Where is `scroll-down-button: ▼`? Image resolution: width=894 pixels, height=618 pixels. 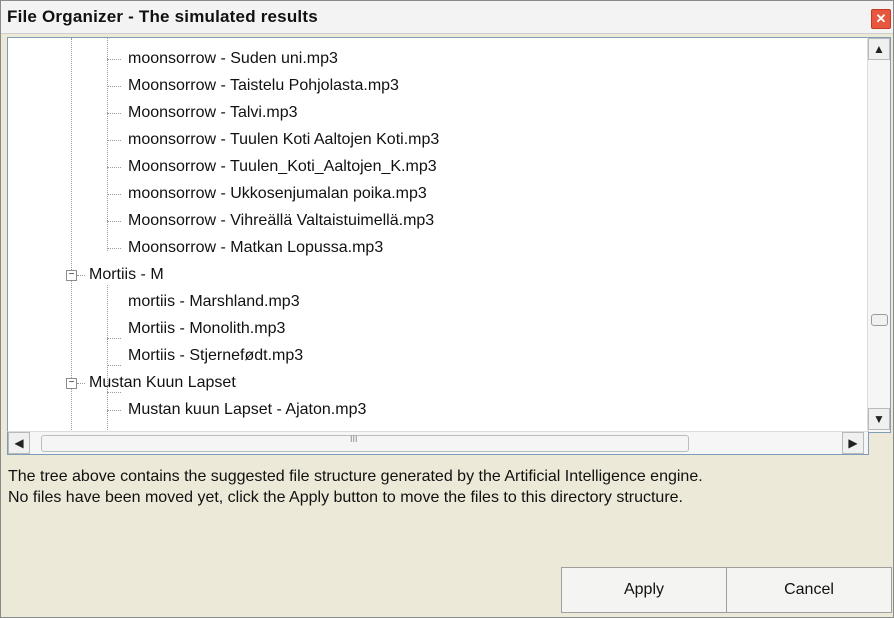 scroll-down-button: ▼ is located at coordinates (879, 419).